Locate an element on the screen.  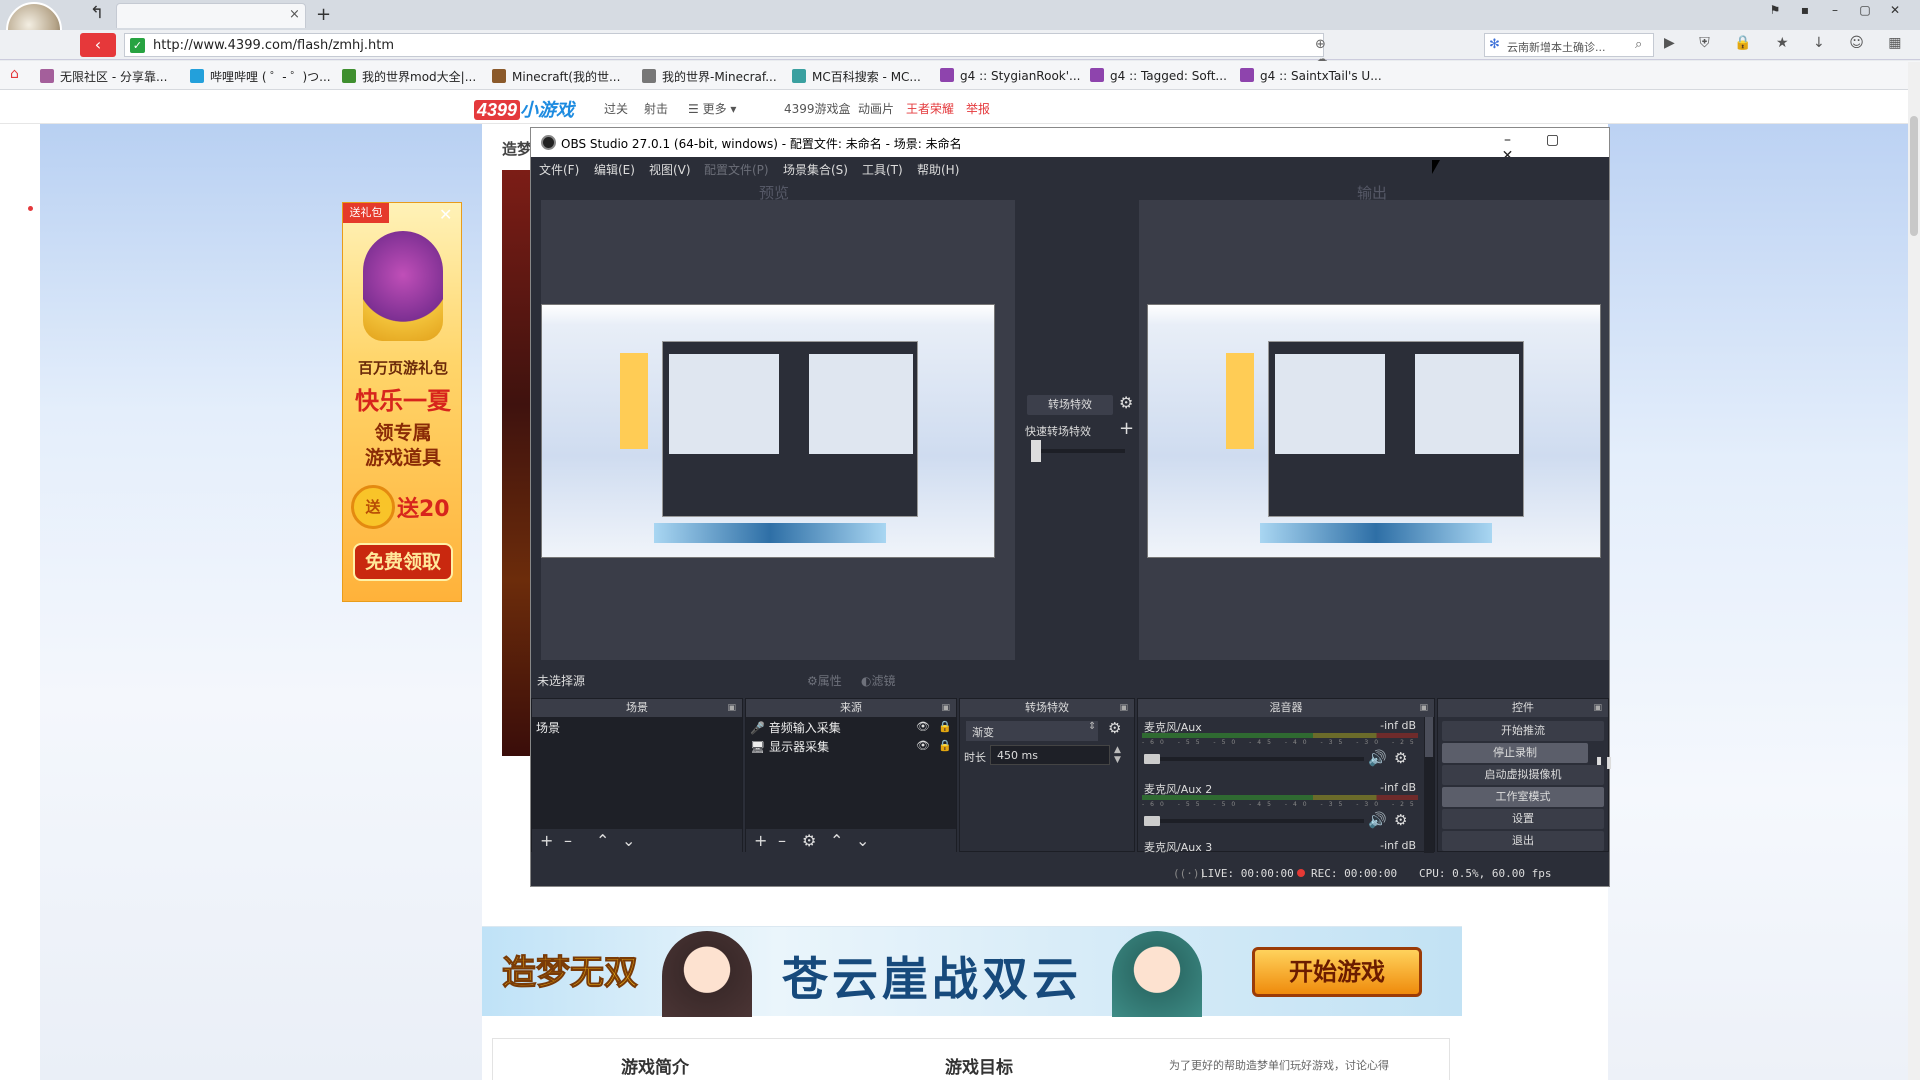
site-logo: 4399 小游戏 is located at coordinates (524, 109).